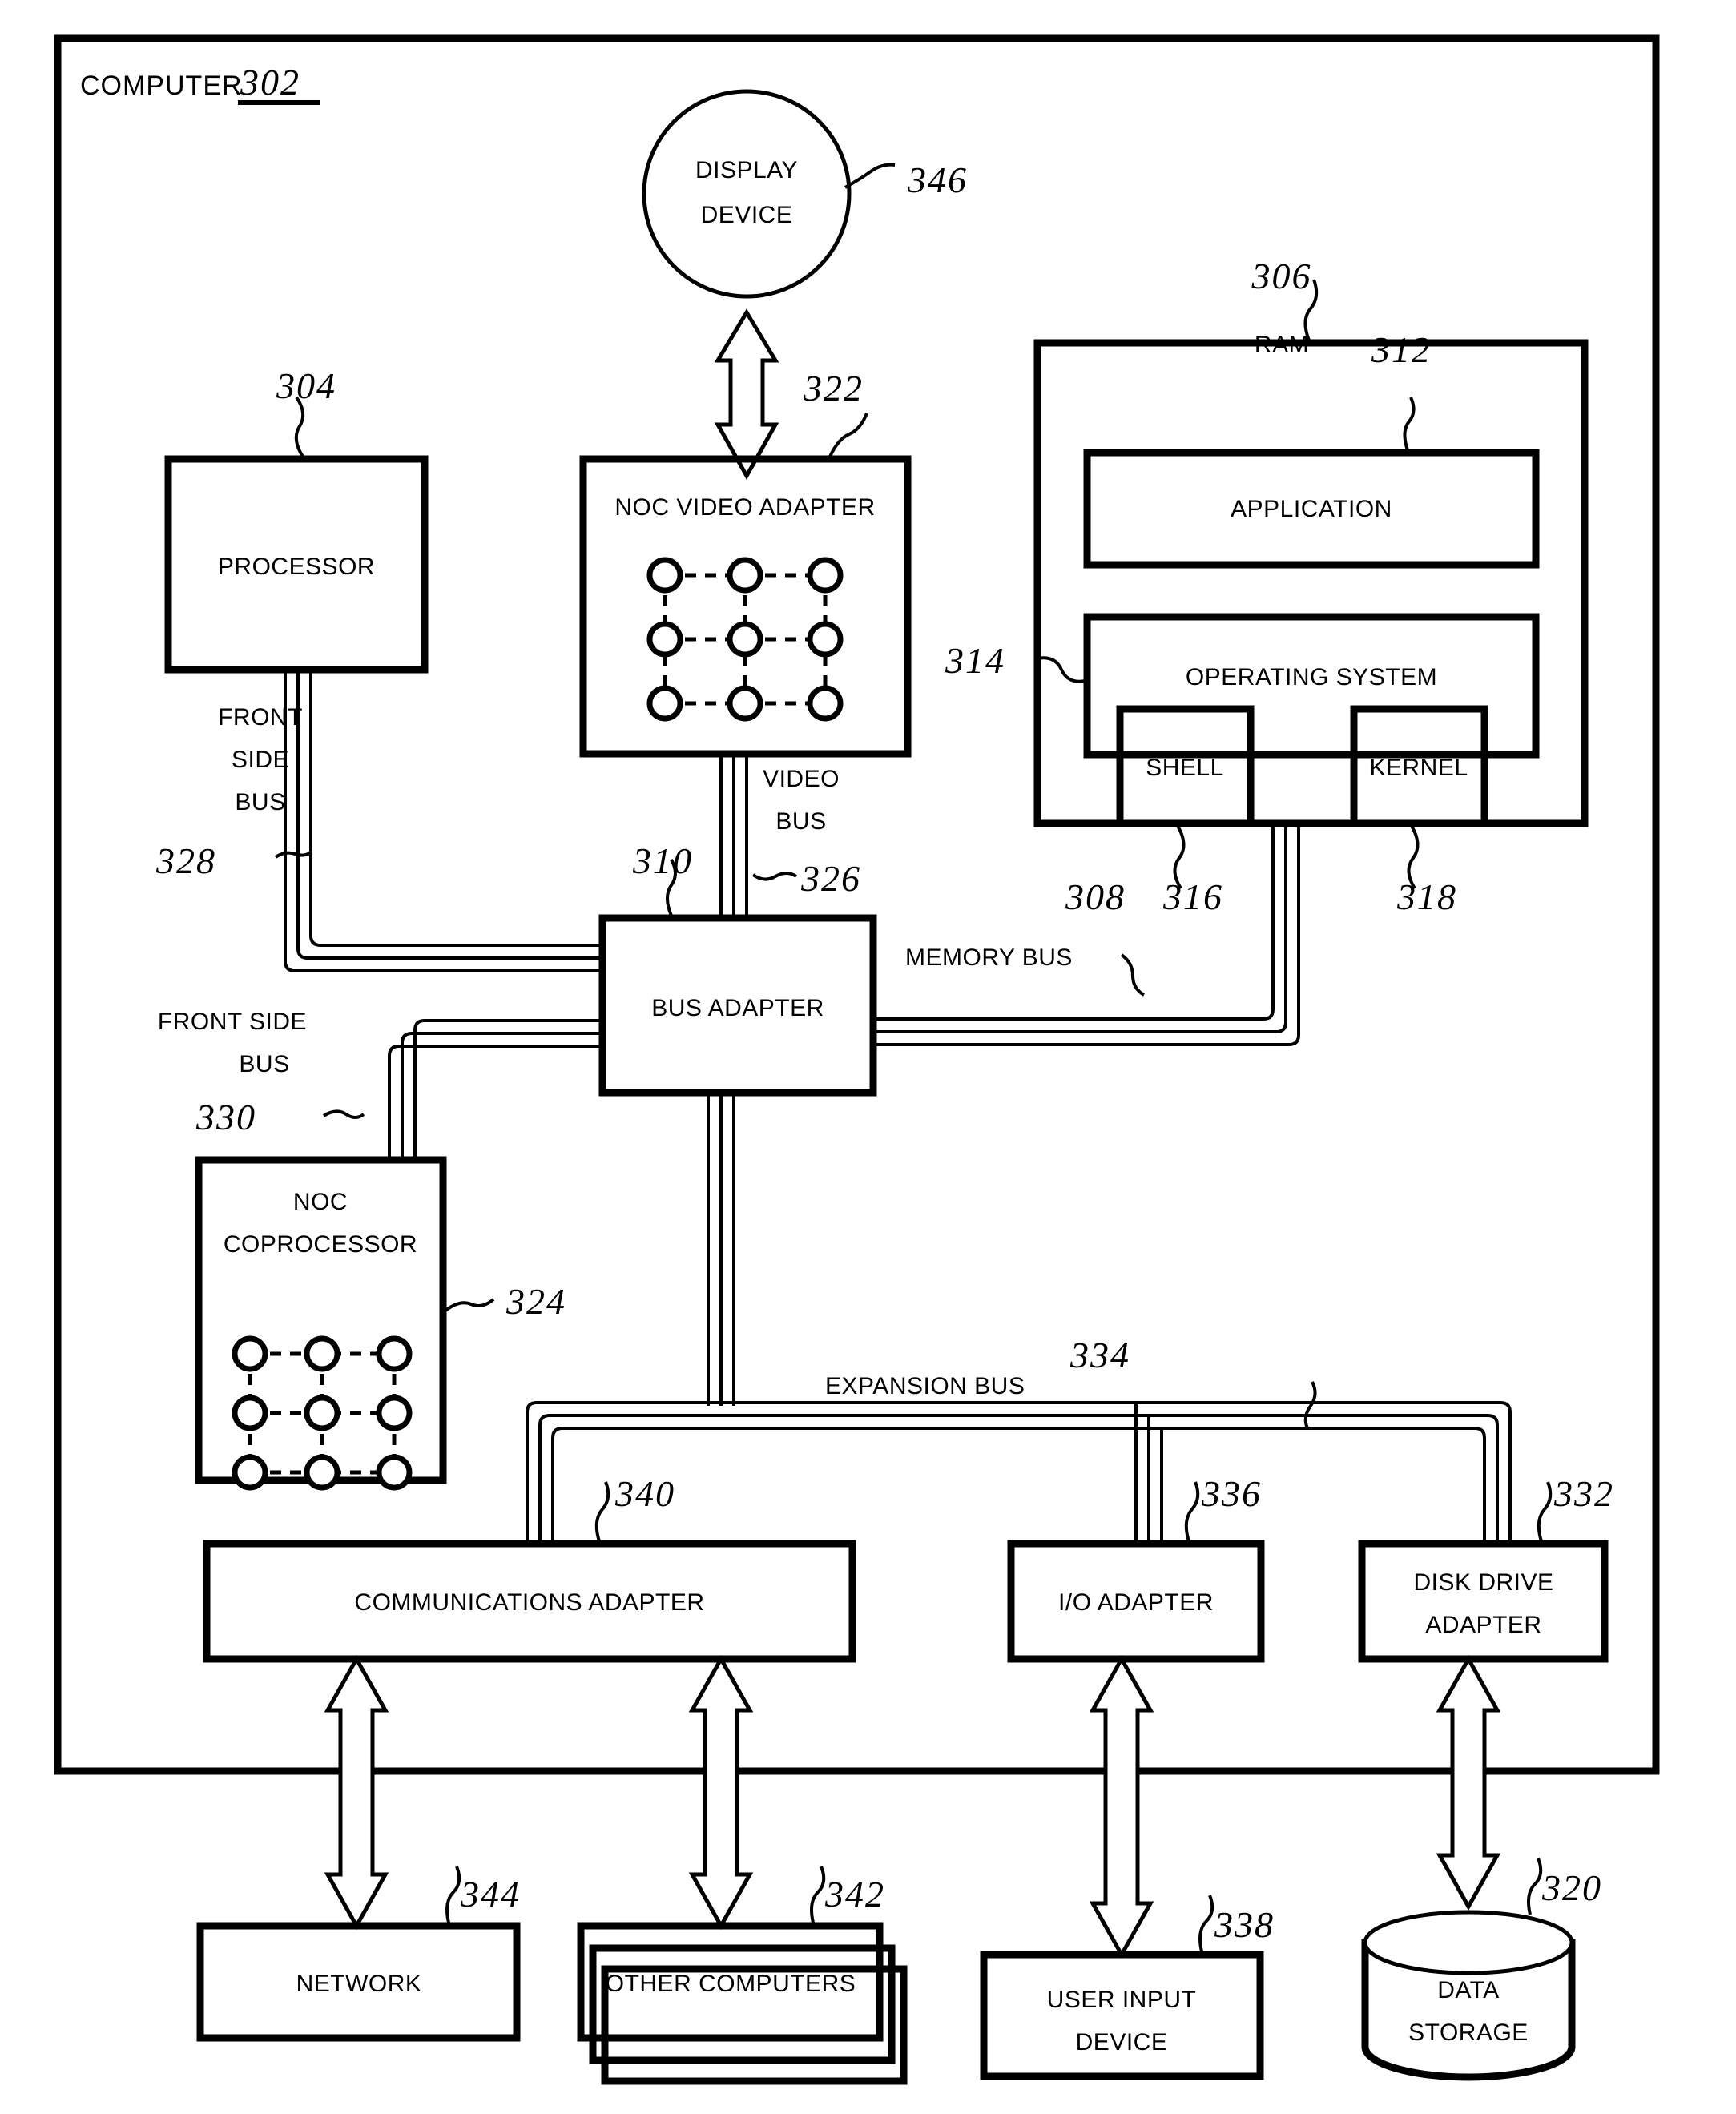 The height and width of the screenshot is (2114, 1736). Describe the element at coordinates (490, 1894) in the screenshot. I see `network-ref: 344` at that location.